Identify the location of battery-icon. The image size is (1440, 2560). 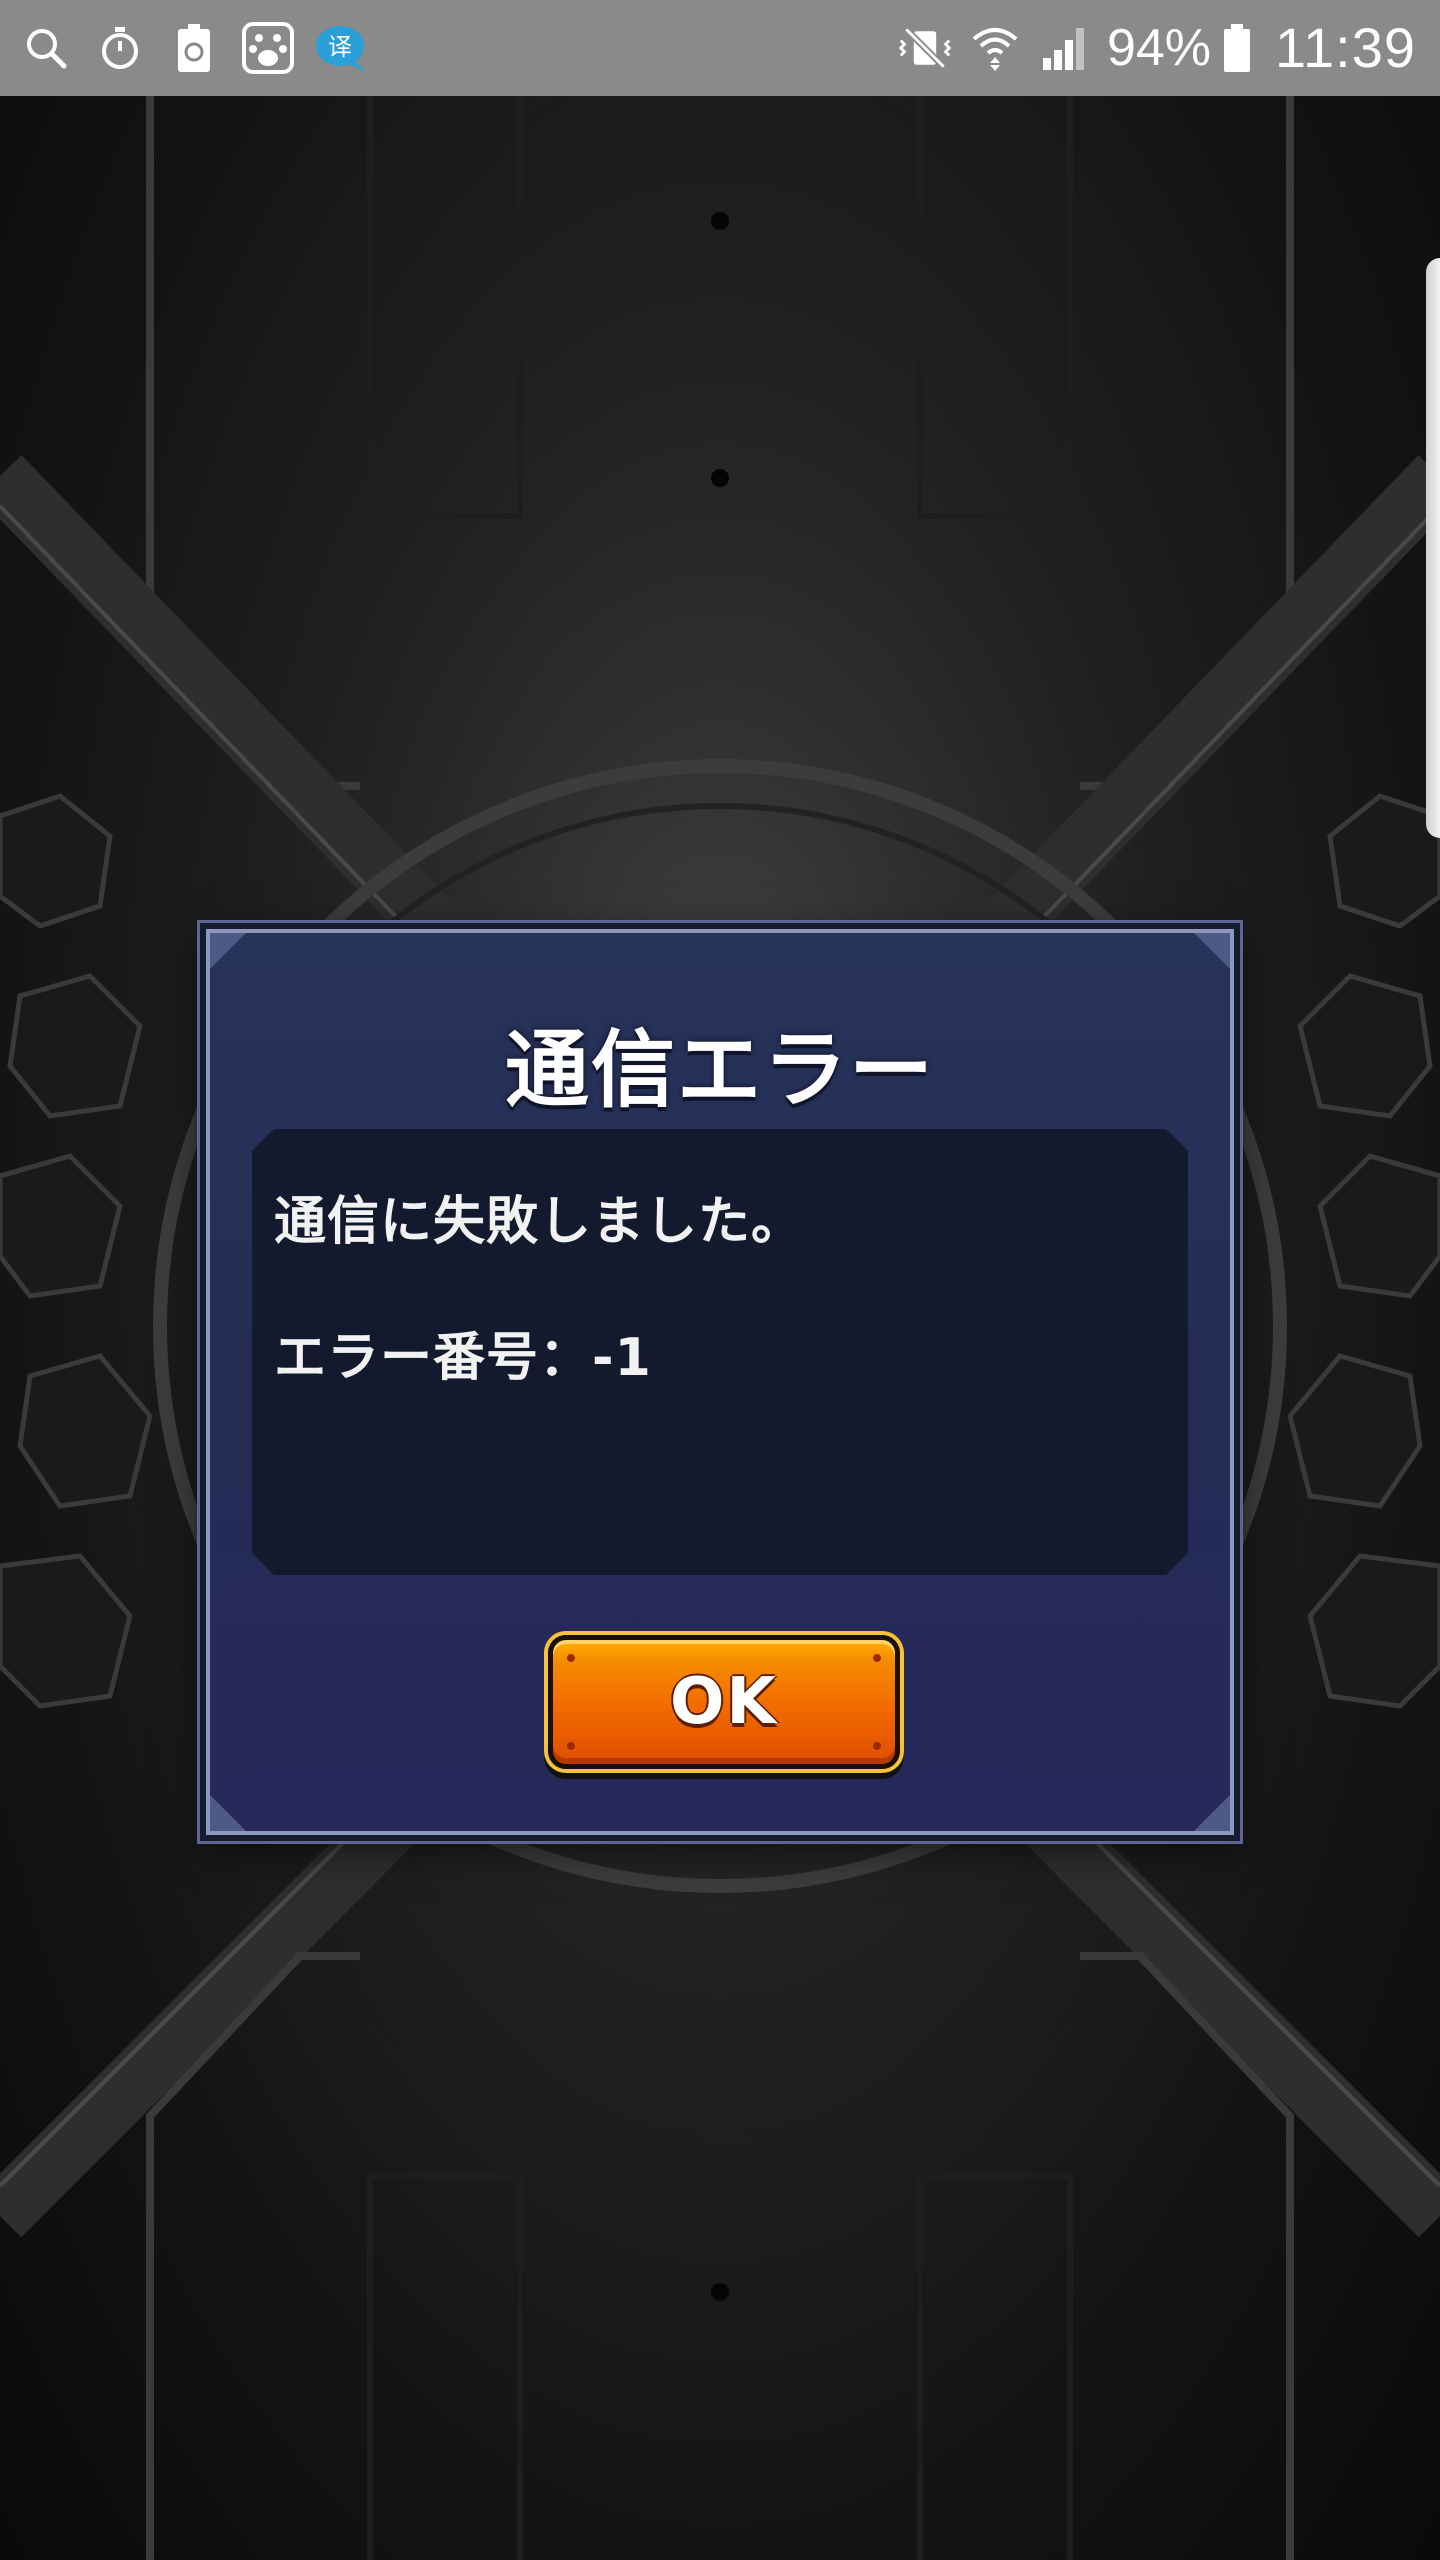
(1237, 48).